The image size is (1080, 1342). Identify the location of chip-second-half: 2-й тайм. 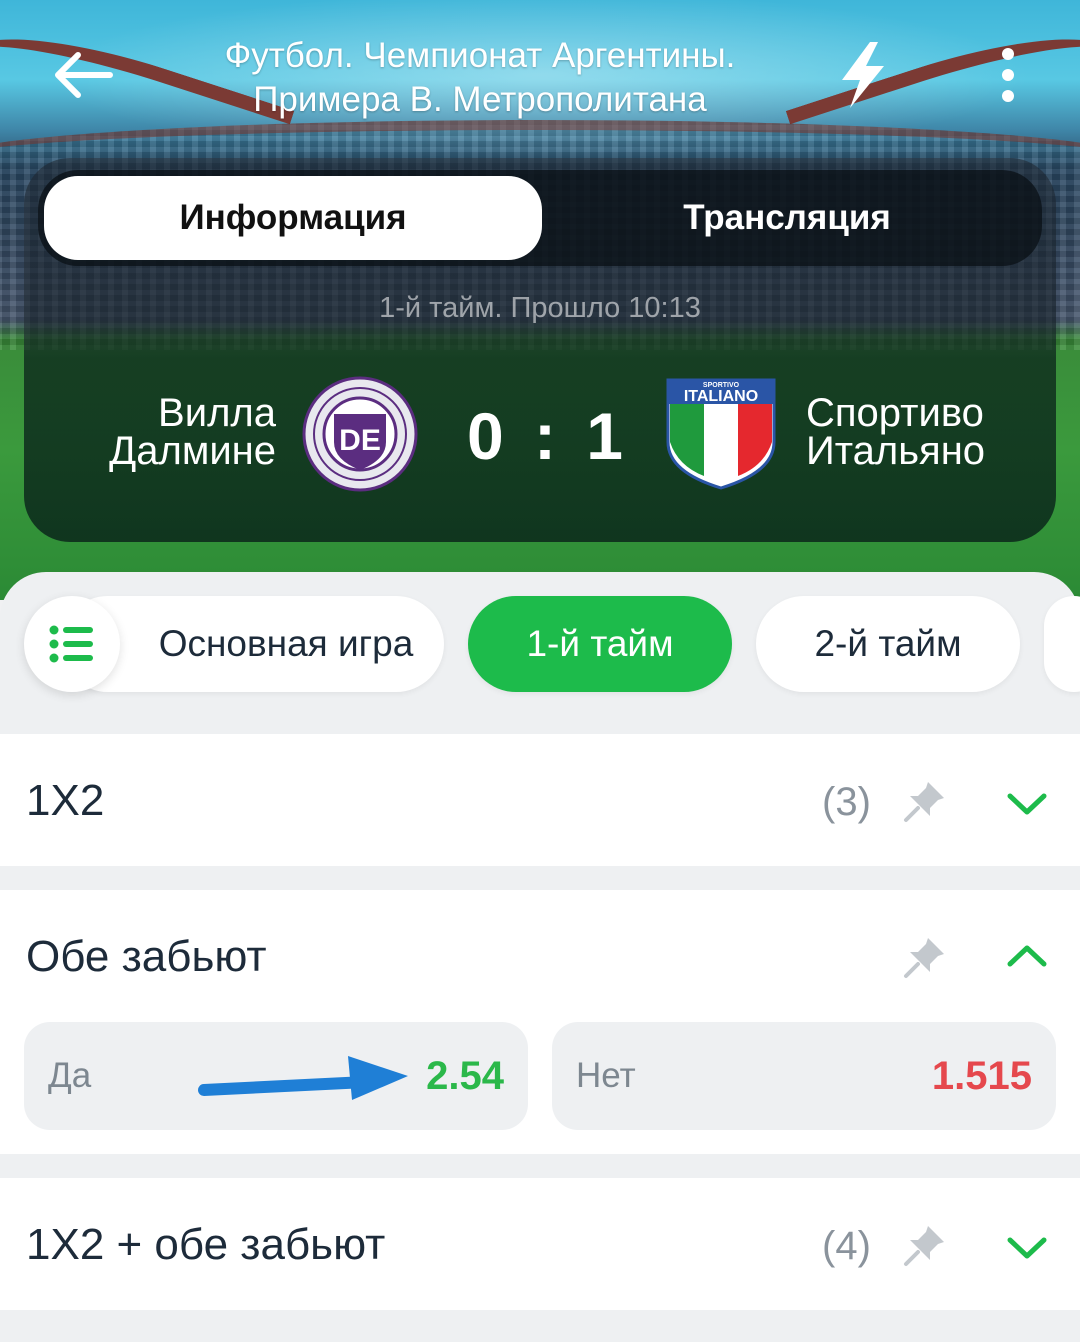
(888, 644).